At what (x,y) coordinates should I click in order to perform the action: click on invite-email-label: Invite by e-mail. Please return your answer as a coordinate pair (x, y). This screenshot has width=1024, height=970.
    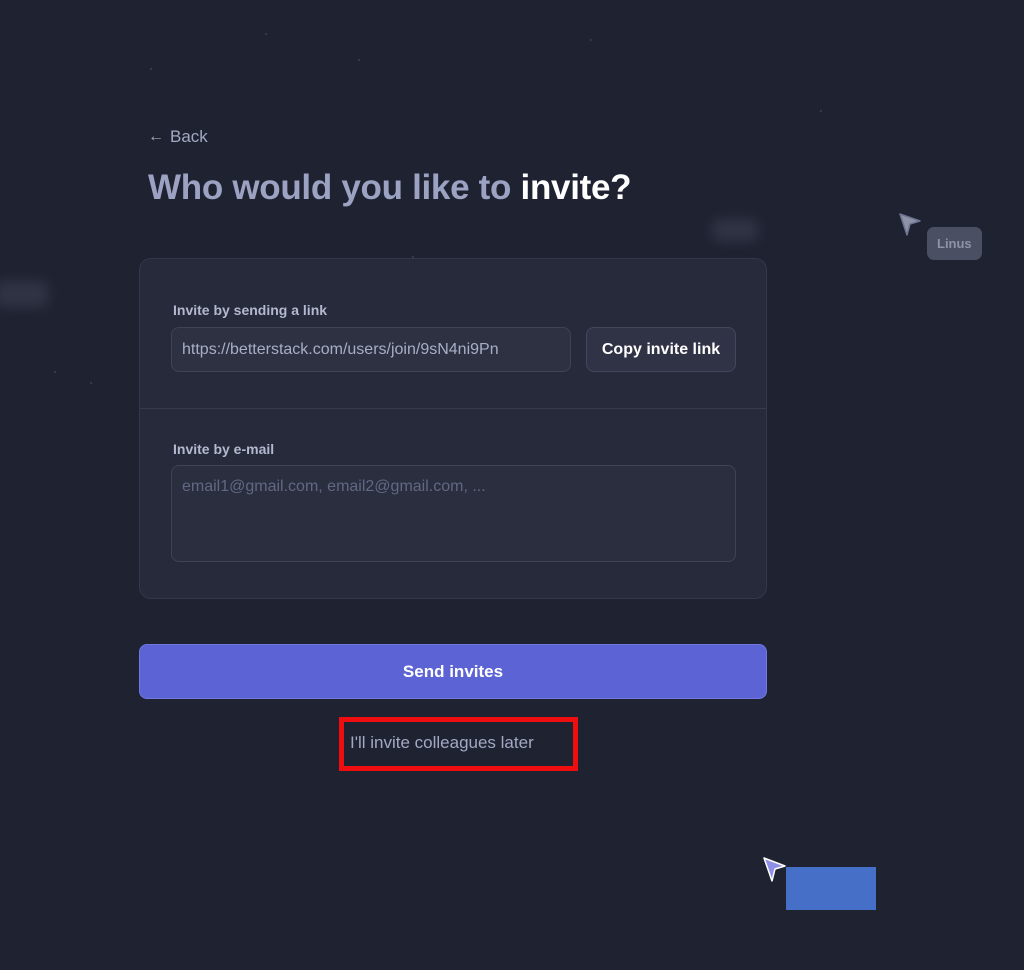
    Looking at the image, I should click on (224, 449).